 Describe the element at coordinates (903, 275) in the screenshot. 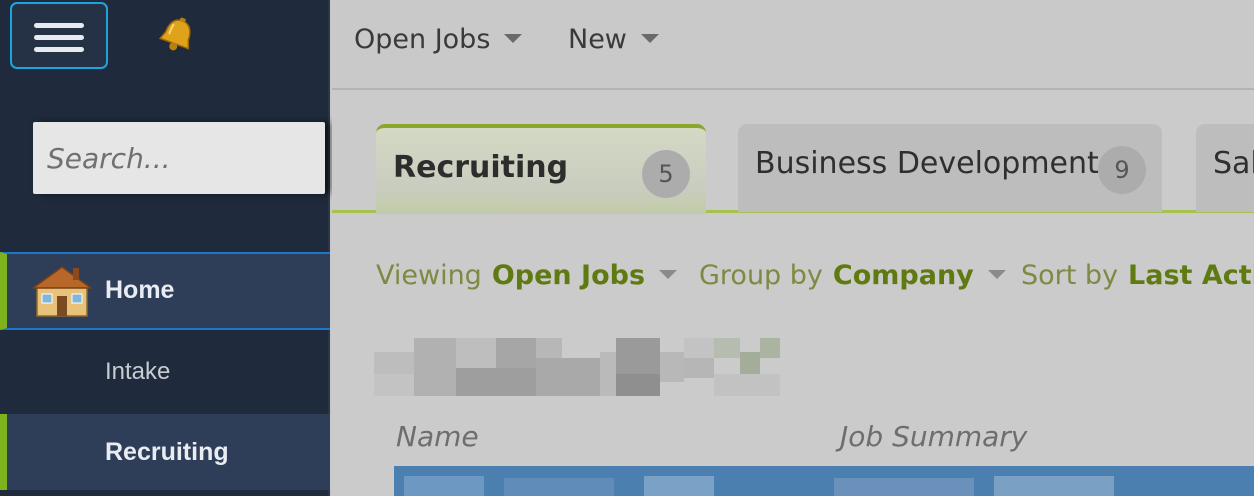

I see `group-by-value: Company` at that location.